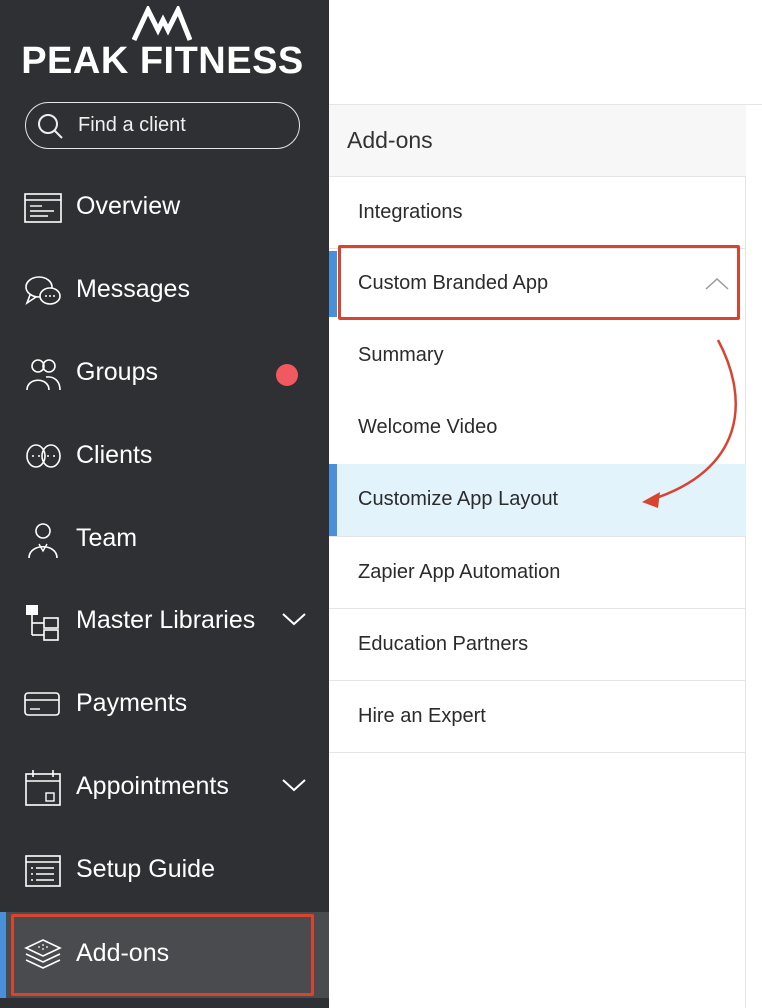  What do you see at coordinates (162, 61) in the screenshot?
I see `brand-name: PEAK FITNESS` at bounding box center [162, 61].